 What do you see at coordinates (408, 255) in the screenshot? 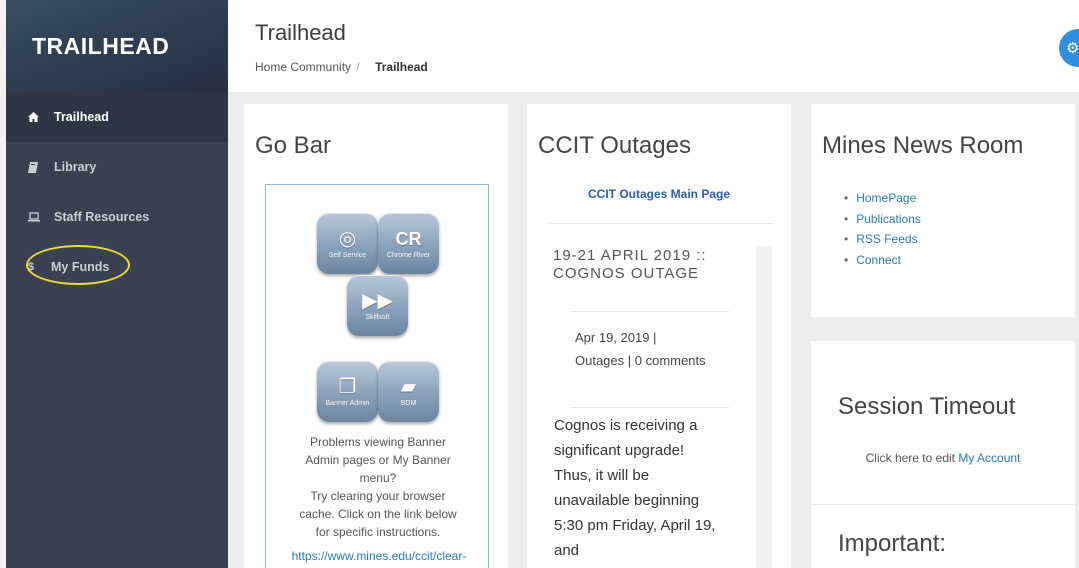
I see `app-label: Chrome River` at bounding box center [408, 255].